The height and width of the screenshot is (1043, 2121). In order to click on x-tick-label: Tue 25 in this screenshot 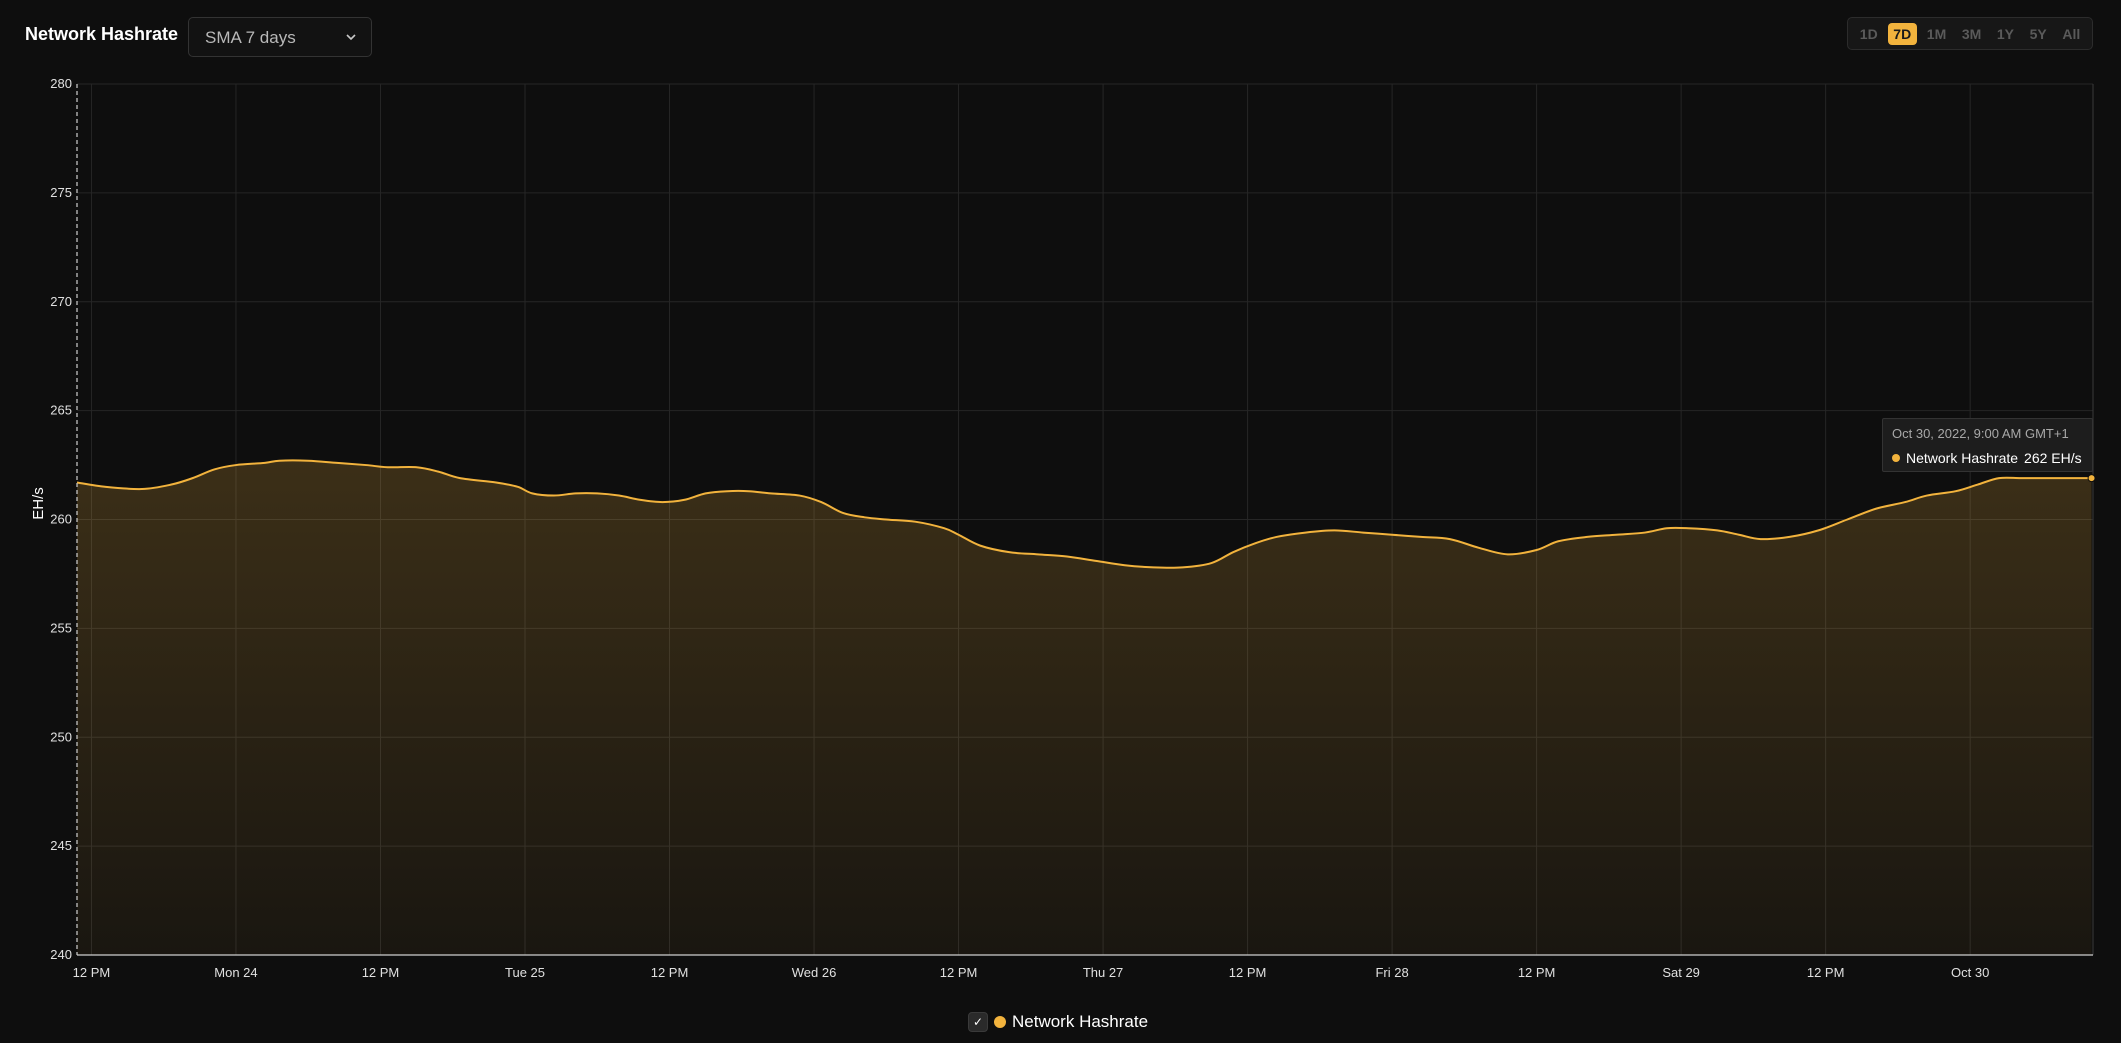, I will do `click(525, 972)`.